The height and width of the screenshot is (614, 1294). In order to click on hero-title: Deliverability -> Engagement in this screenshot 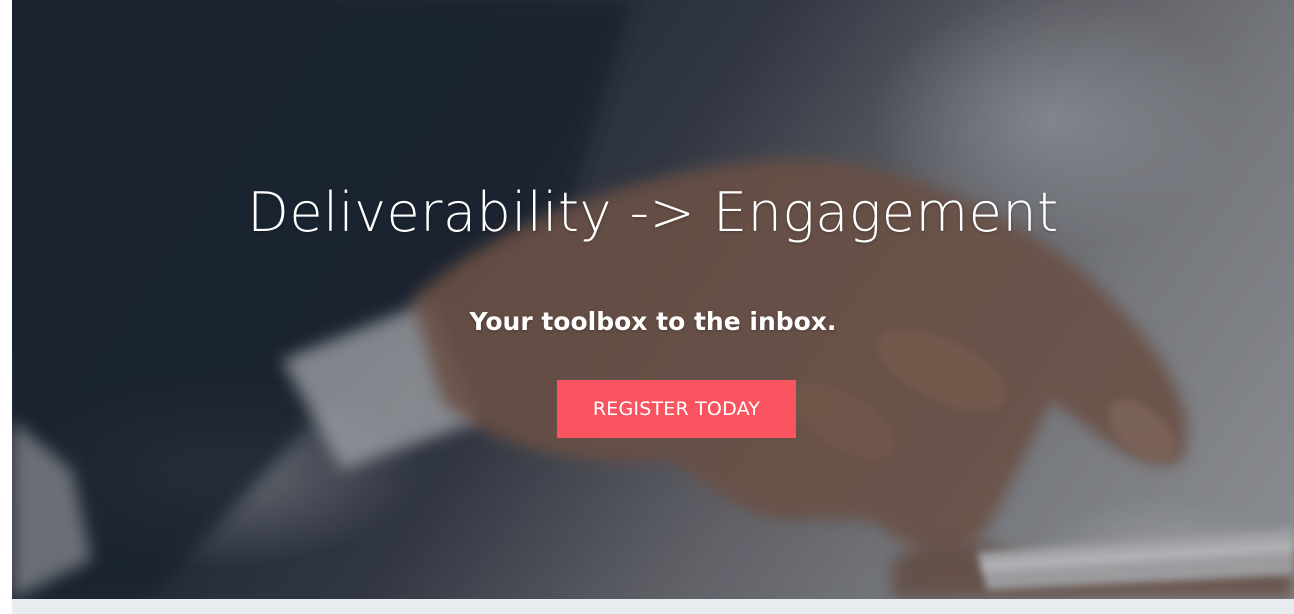, I will do `click(653, 212)`.